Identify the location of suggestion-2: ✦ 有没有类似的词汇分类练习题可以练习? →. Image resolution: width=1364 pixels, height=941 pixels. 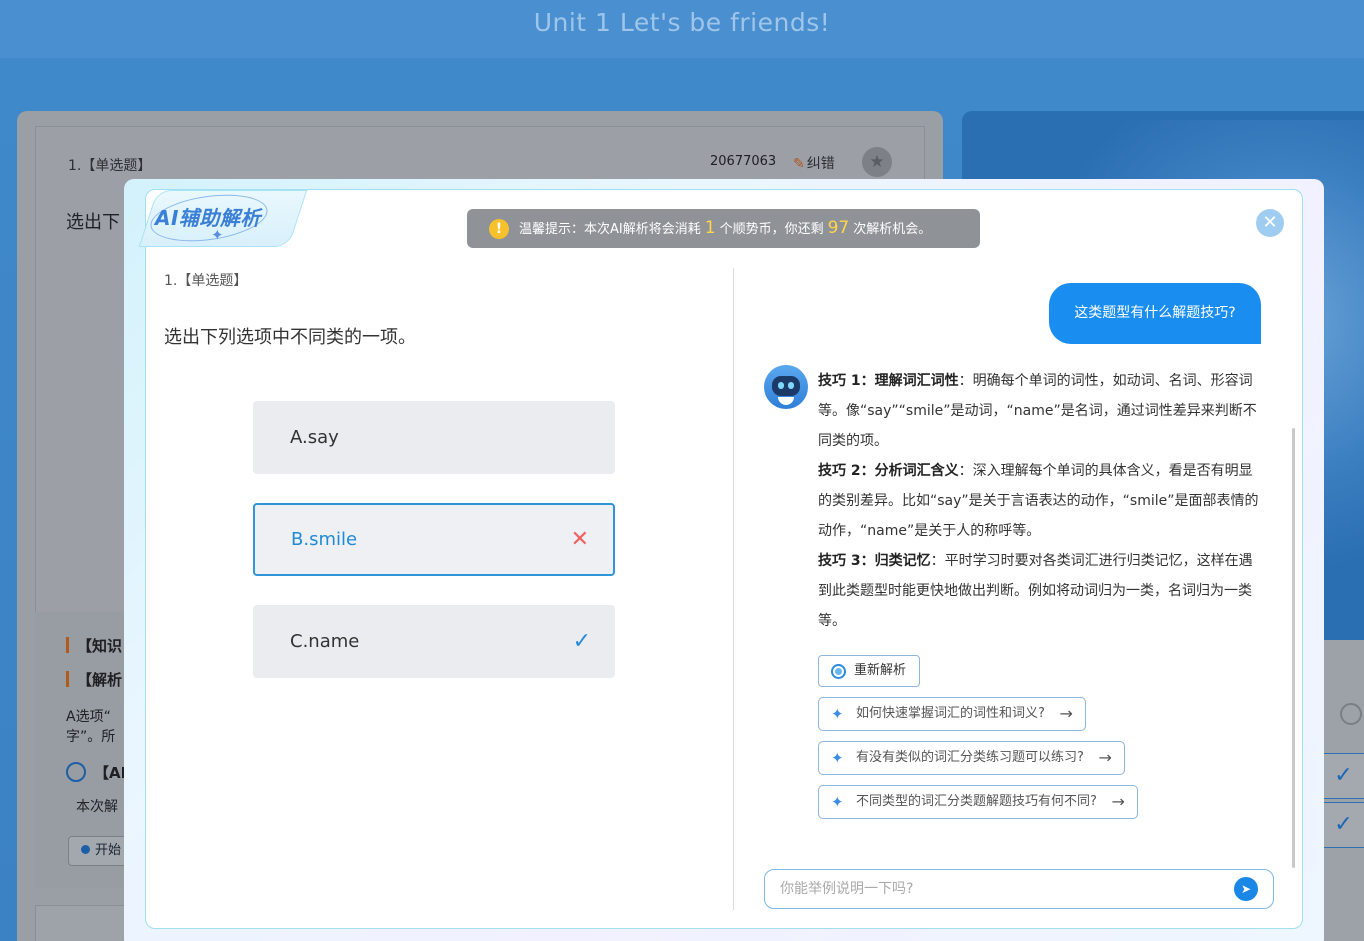
(971, 758).